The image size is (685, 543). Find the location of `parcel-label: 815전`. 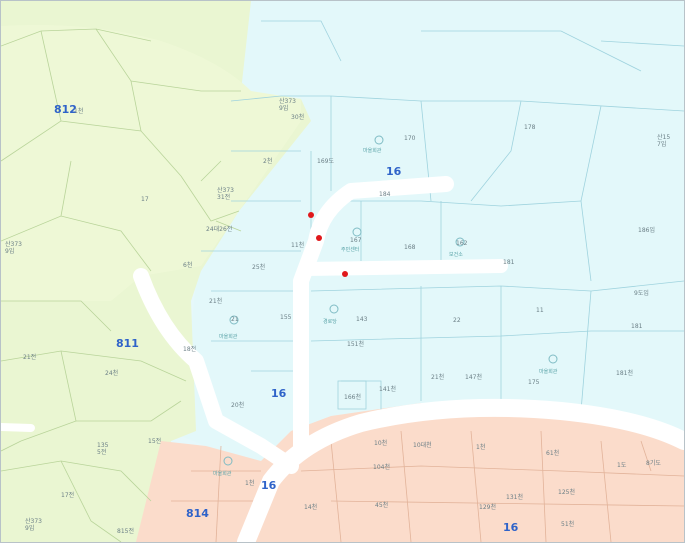

parcel-label: 815전 is located at coordinates (125, 531).